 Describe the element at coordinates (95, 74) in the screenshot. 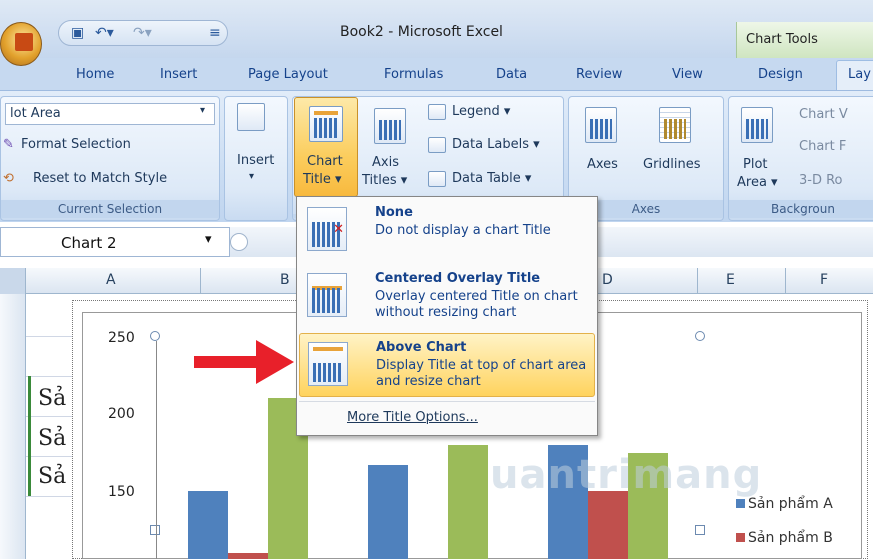

I see `tab-home: Home` at that location.